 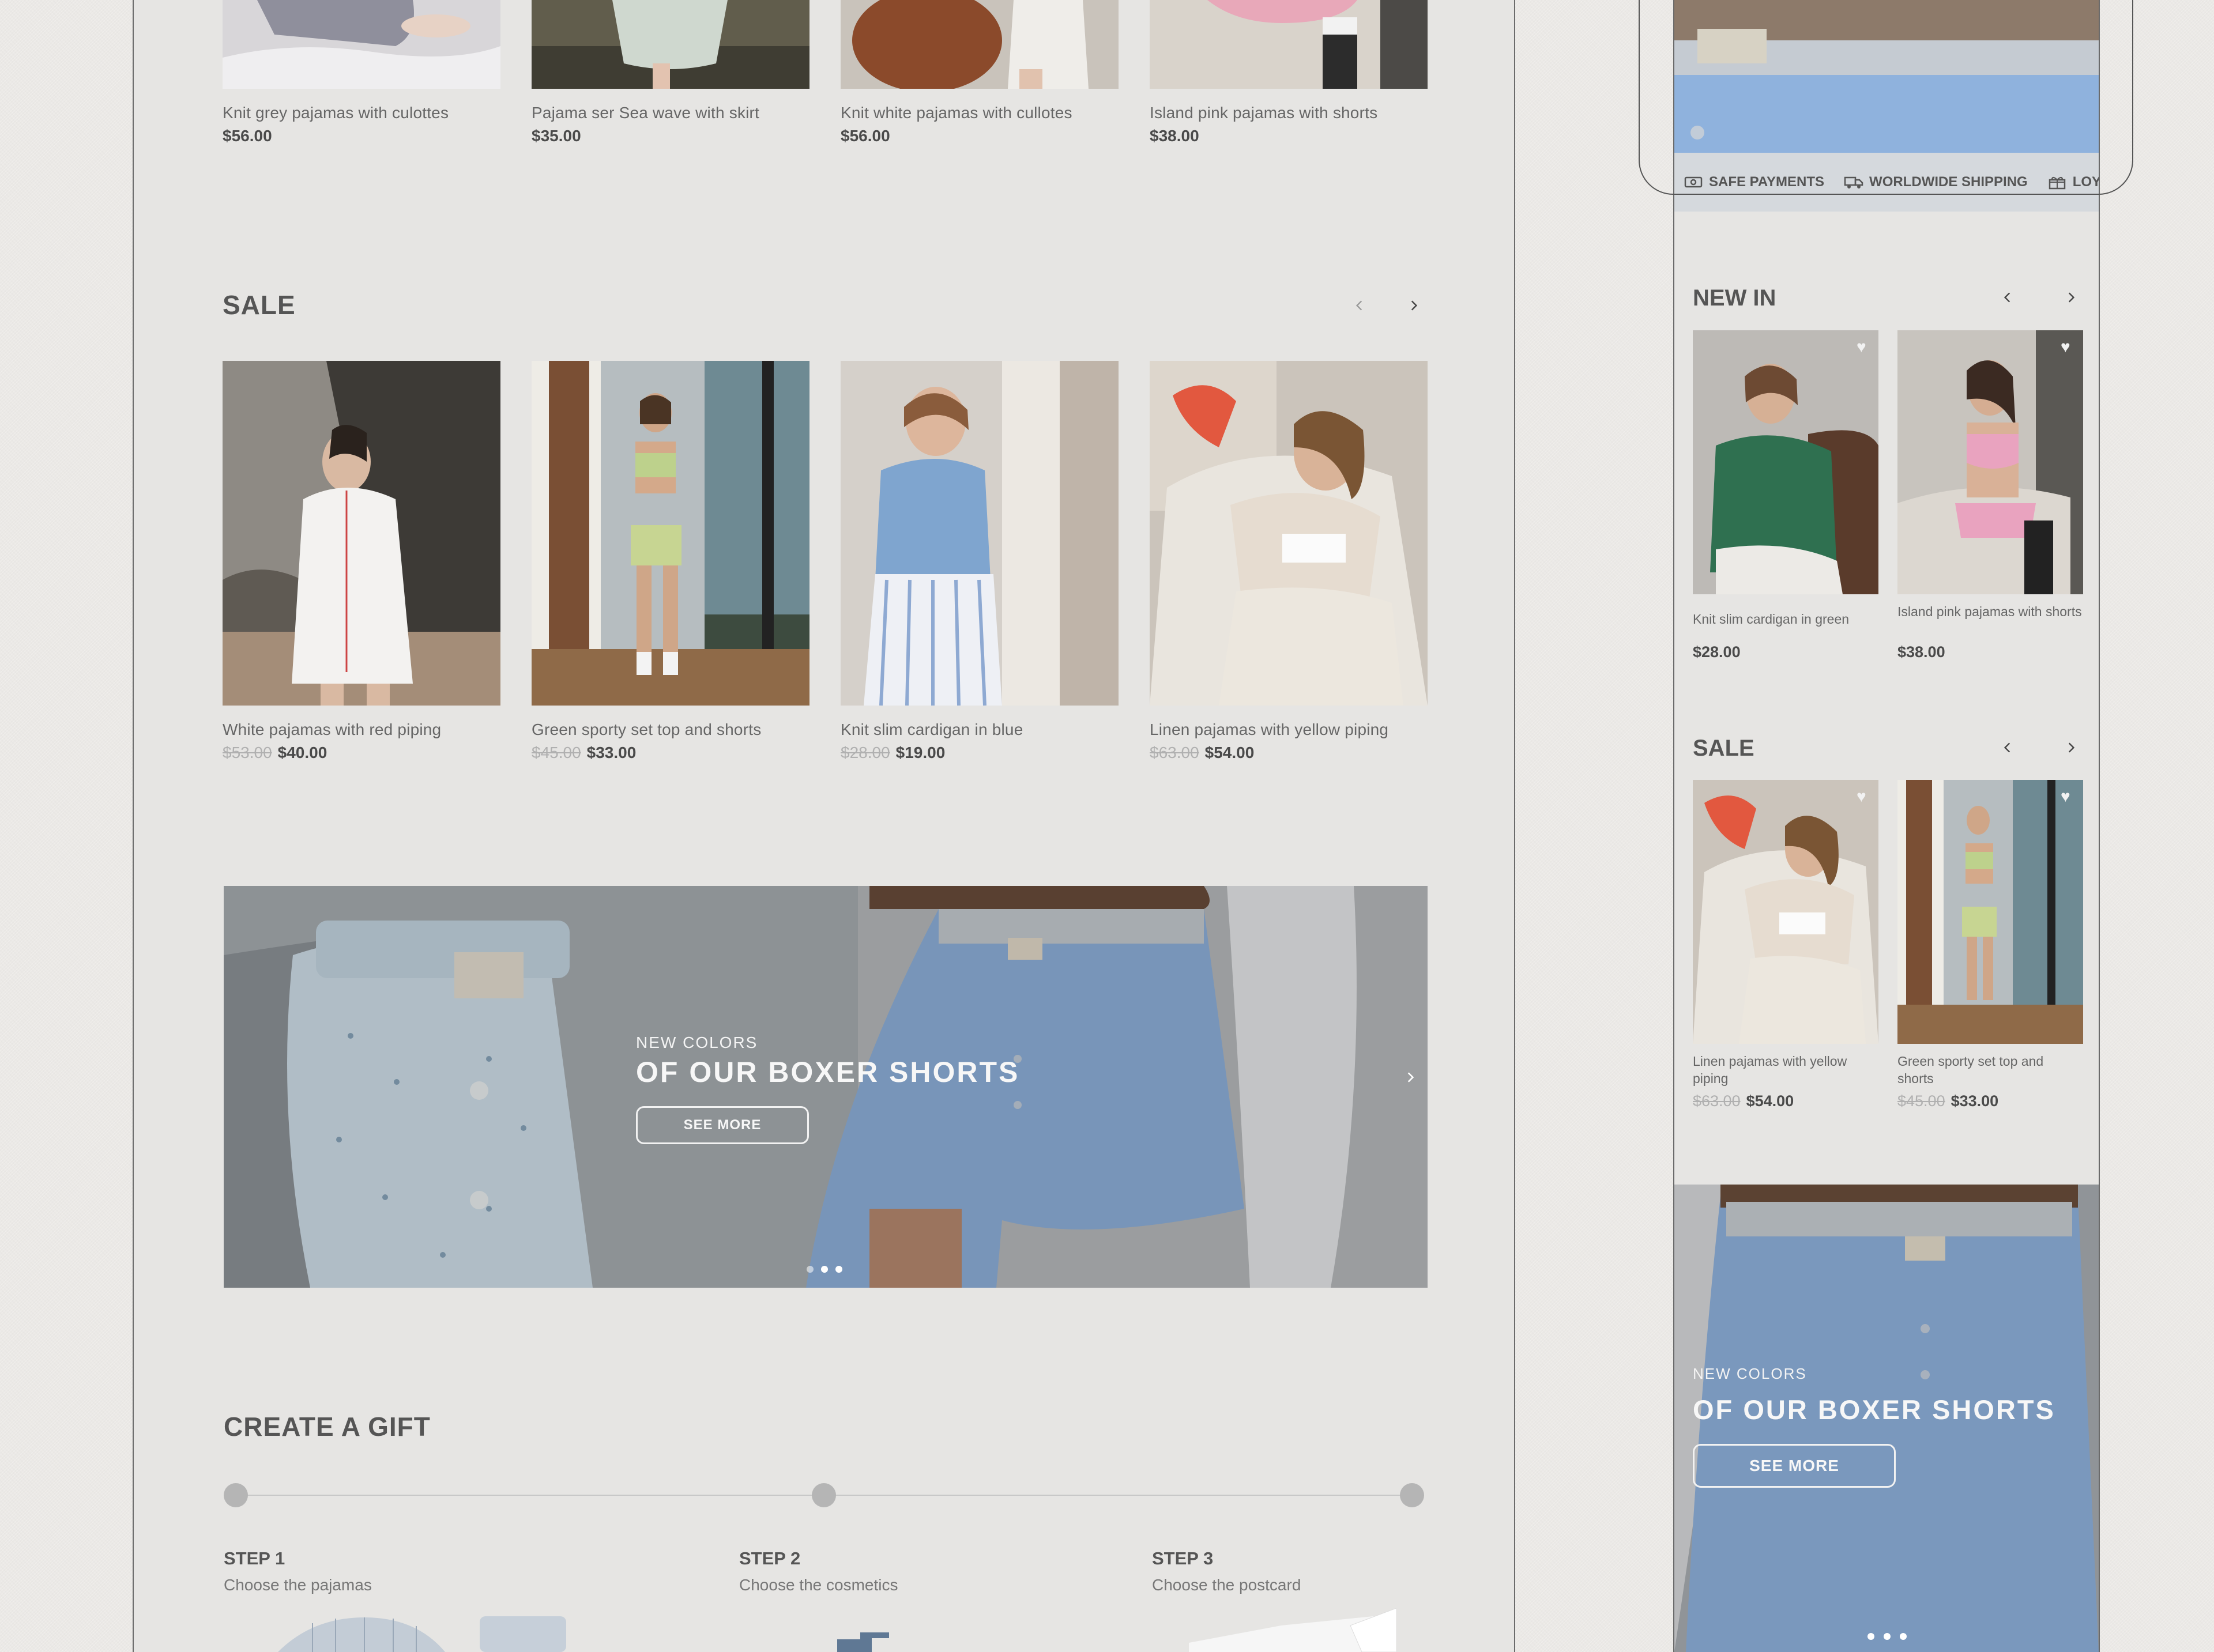 What do you see at coordinates (893, 753) in the screenshot?
I see `product-price: $28.00 $19.00` at bounding box center [893, 753].